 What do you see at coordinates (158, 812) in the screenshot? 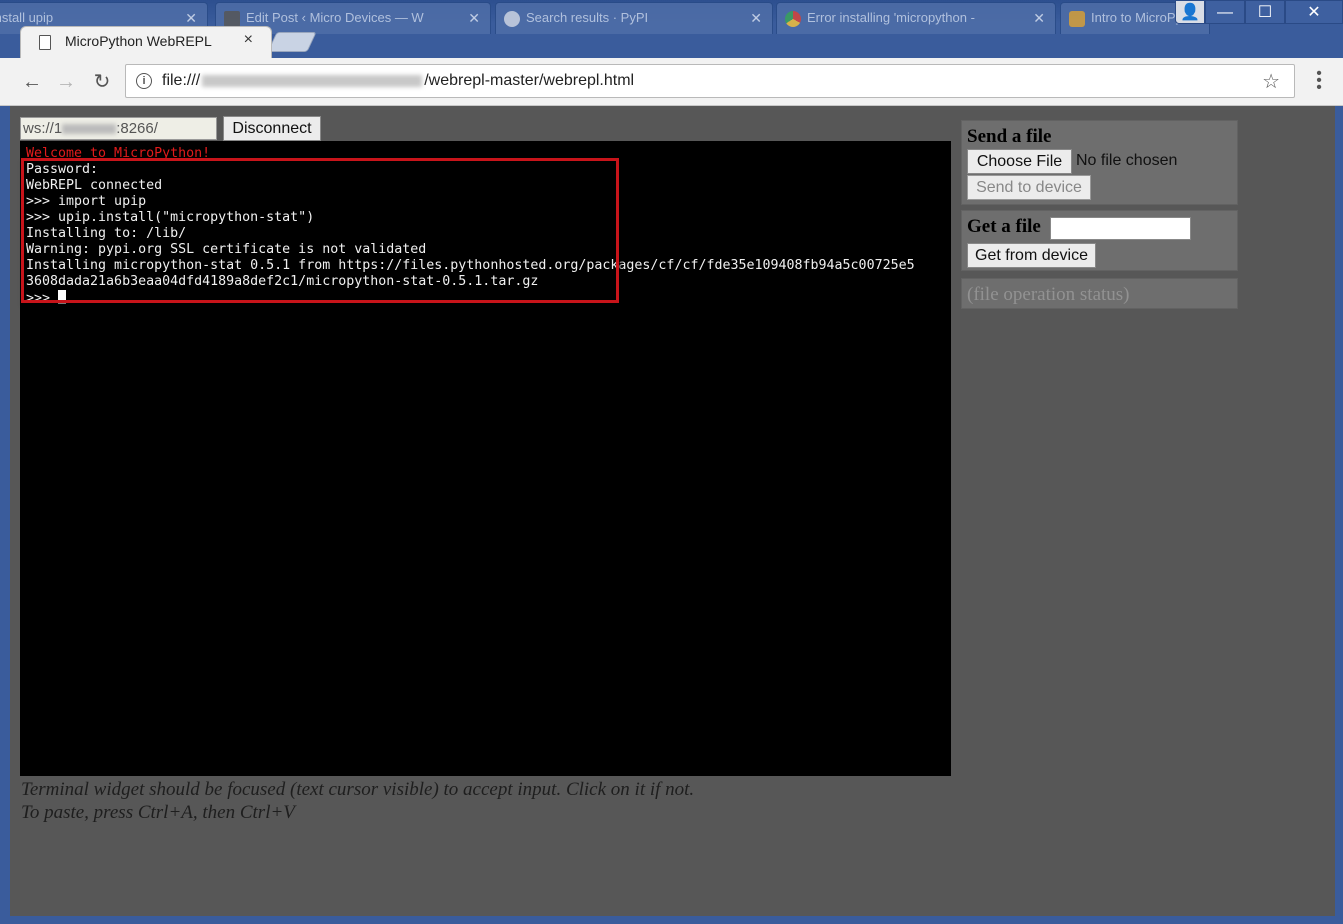
I see `hint-line: To paste, press Ctrl+A, then Ctrl+V` at bounding box center [158, 812].